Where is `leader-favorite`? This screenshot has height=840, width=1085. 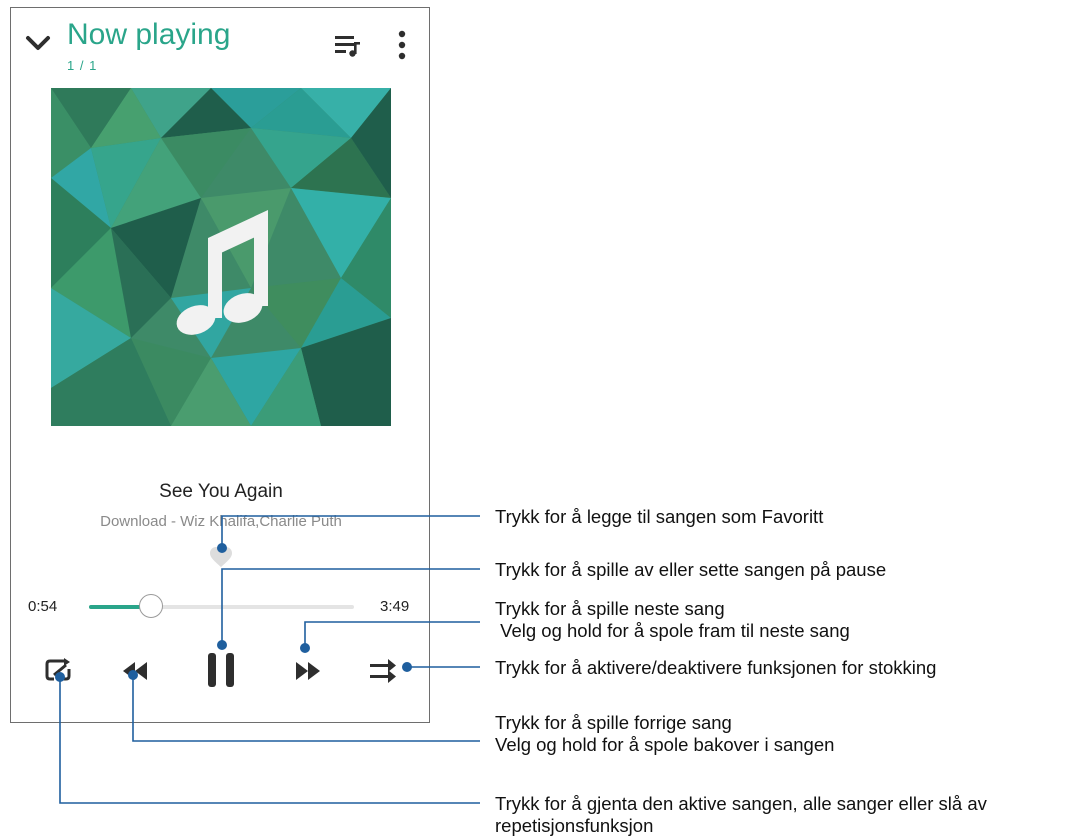
leader-favorite is located at coordinates (350, 531).